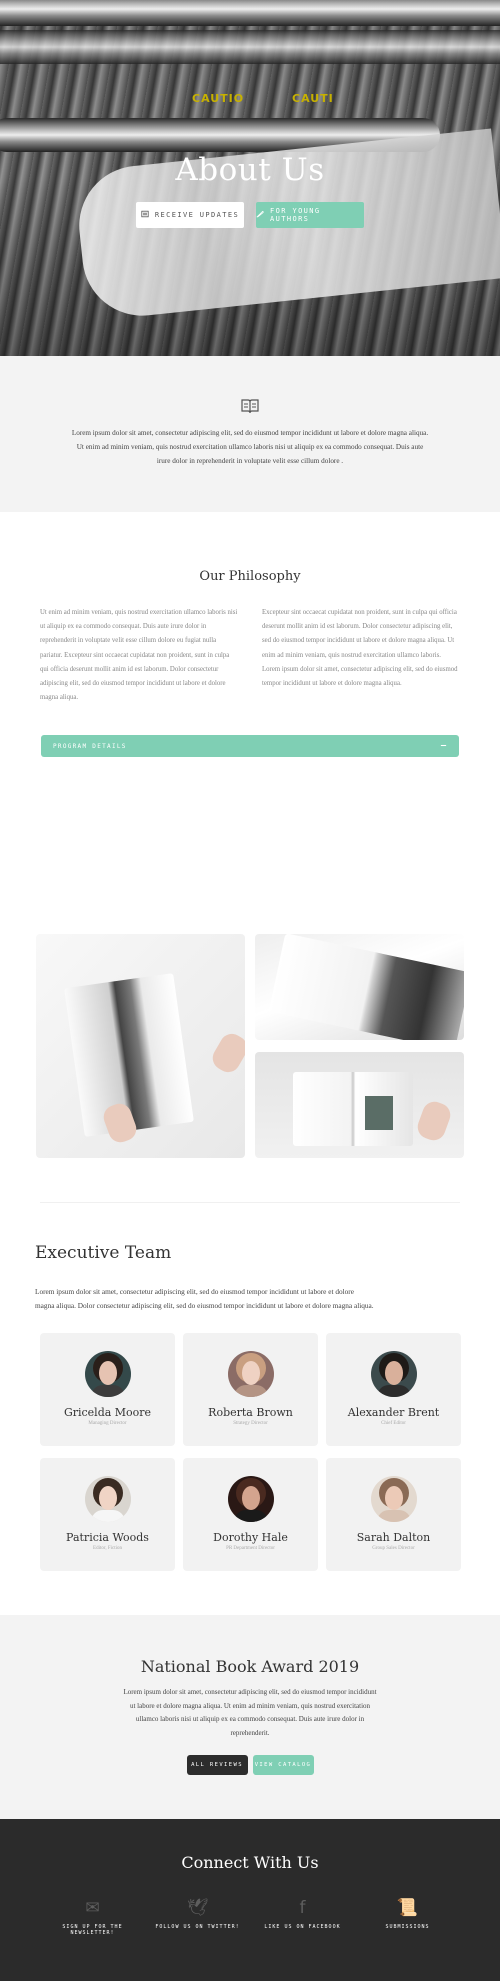 This screenshot has width=500, height=1981. What do you see at coordinates (145, 215) in the screenshot?
I see `newspaper-icon` at bounding box center [145, 215].